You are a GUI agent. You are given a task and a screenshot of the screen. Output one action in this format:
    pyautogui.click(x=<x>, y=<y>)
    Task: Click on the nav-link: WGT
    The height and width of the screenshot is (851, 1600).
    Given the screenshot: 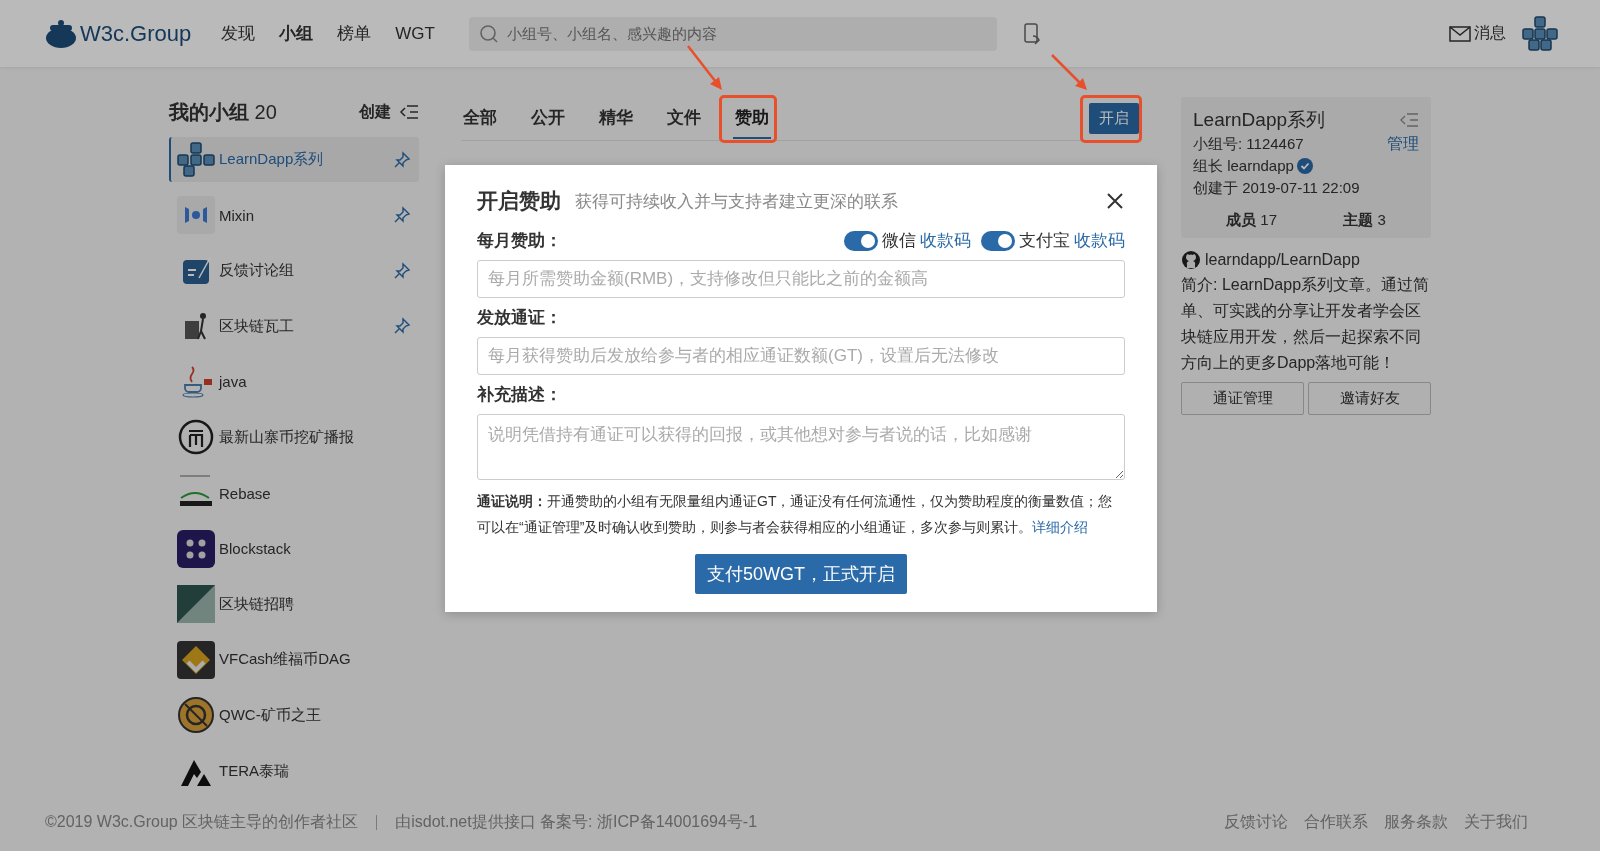 What is the action you would take?
    pyautogui.click(x=415, y=33)
    